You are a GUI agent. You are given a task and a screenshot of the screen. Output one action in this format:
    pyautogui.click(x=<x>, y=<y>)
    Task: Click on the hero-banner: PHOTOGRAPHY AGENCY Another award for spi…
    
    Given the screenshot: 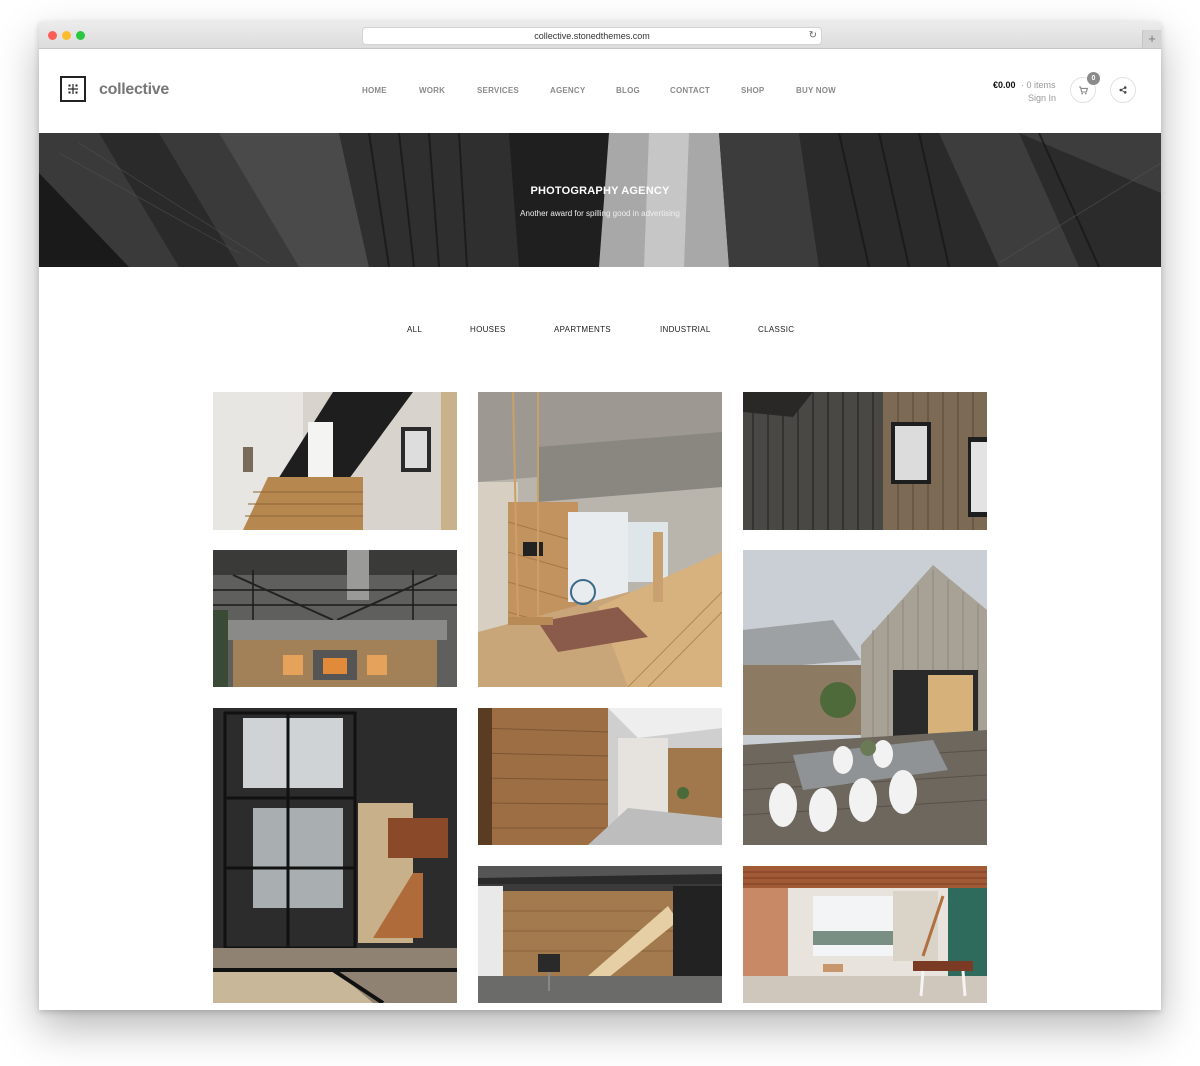 What is the action you would take?
    pyautogui.click(x=600, y=200)
    